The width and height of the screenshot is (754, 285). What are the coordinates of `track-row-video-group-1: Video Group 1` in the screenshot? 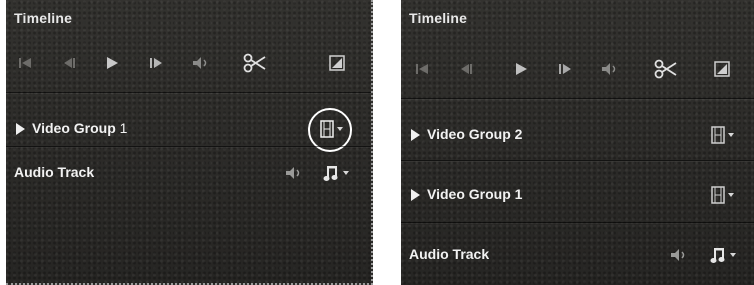 It's located at (577, 195).